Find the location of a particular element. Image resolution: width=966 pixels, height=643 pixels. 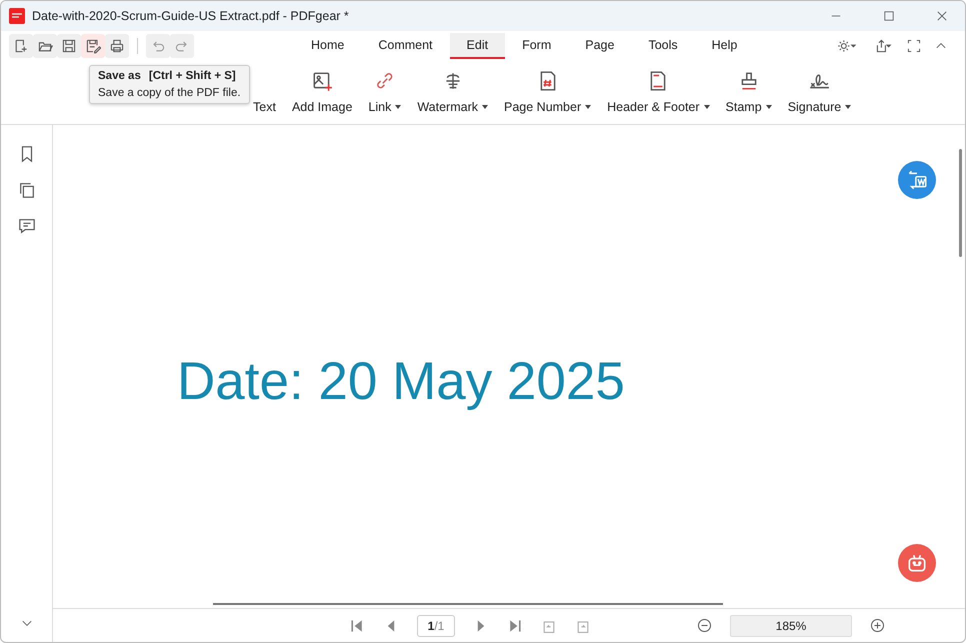

app-logo-icon is located at coordinates (17, 16).